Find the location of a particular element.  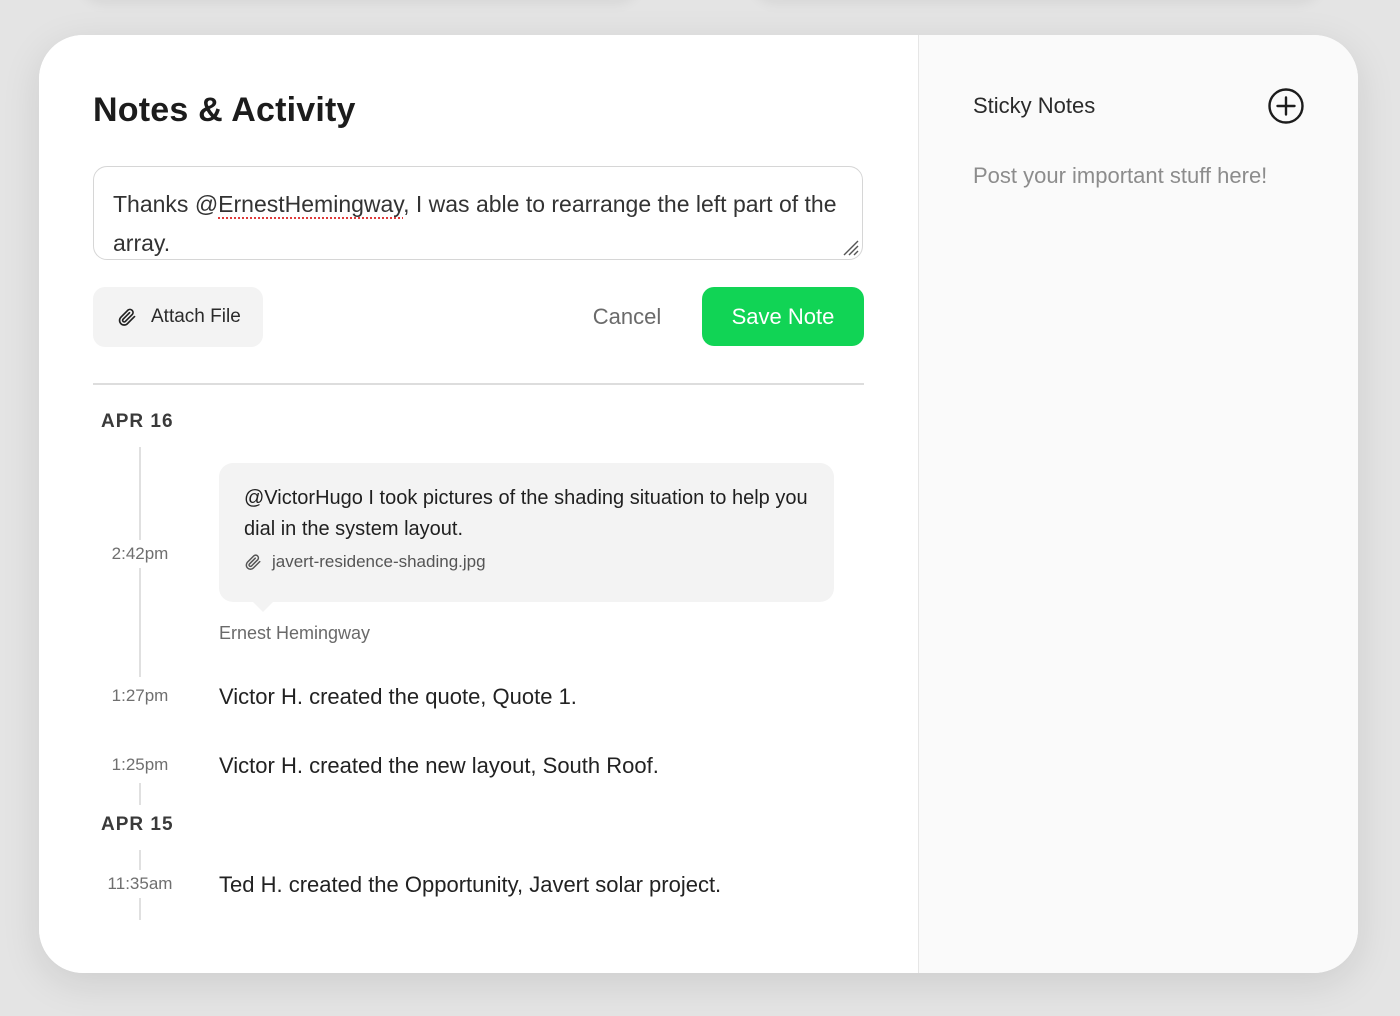

attach-file-button: Attach File is located at coordinates (178, 317).